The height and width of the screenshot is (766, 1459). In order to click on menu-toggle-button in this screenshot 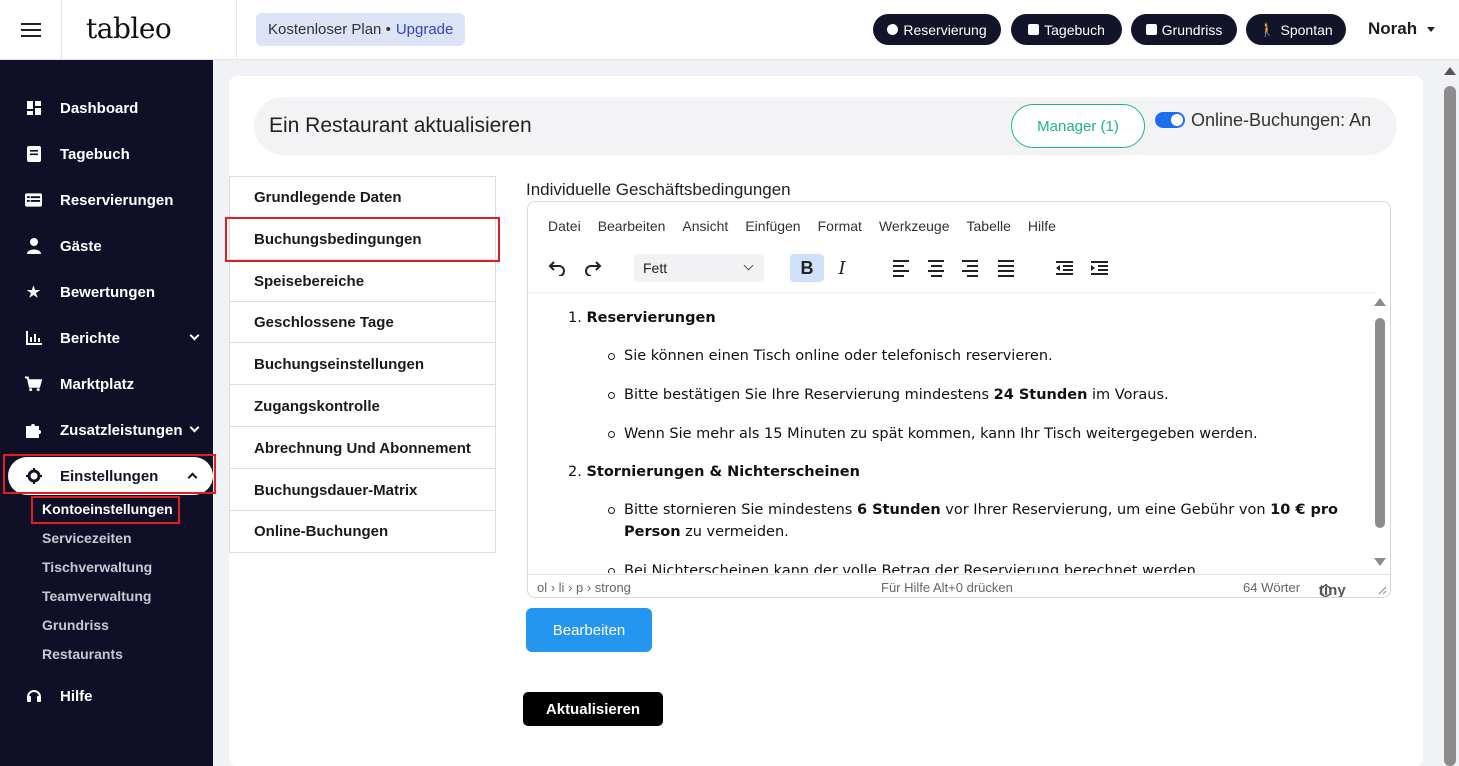, I will do `click(31, 30)`.